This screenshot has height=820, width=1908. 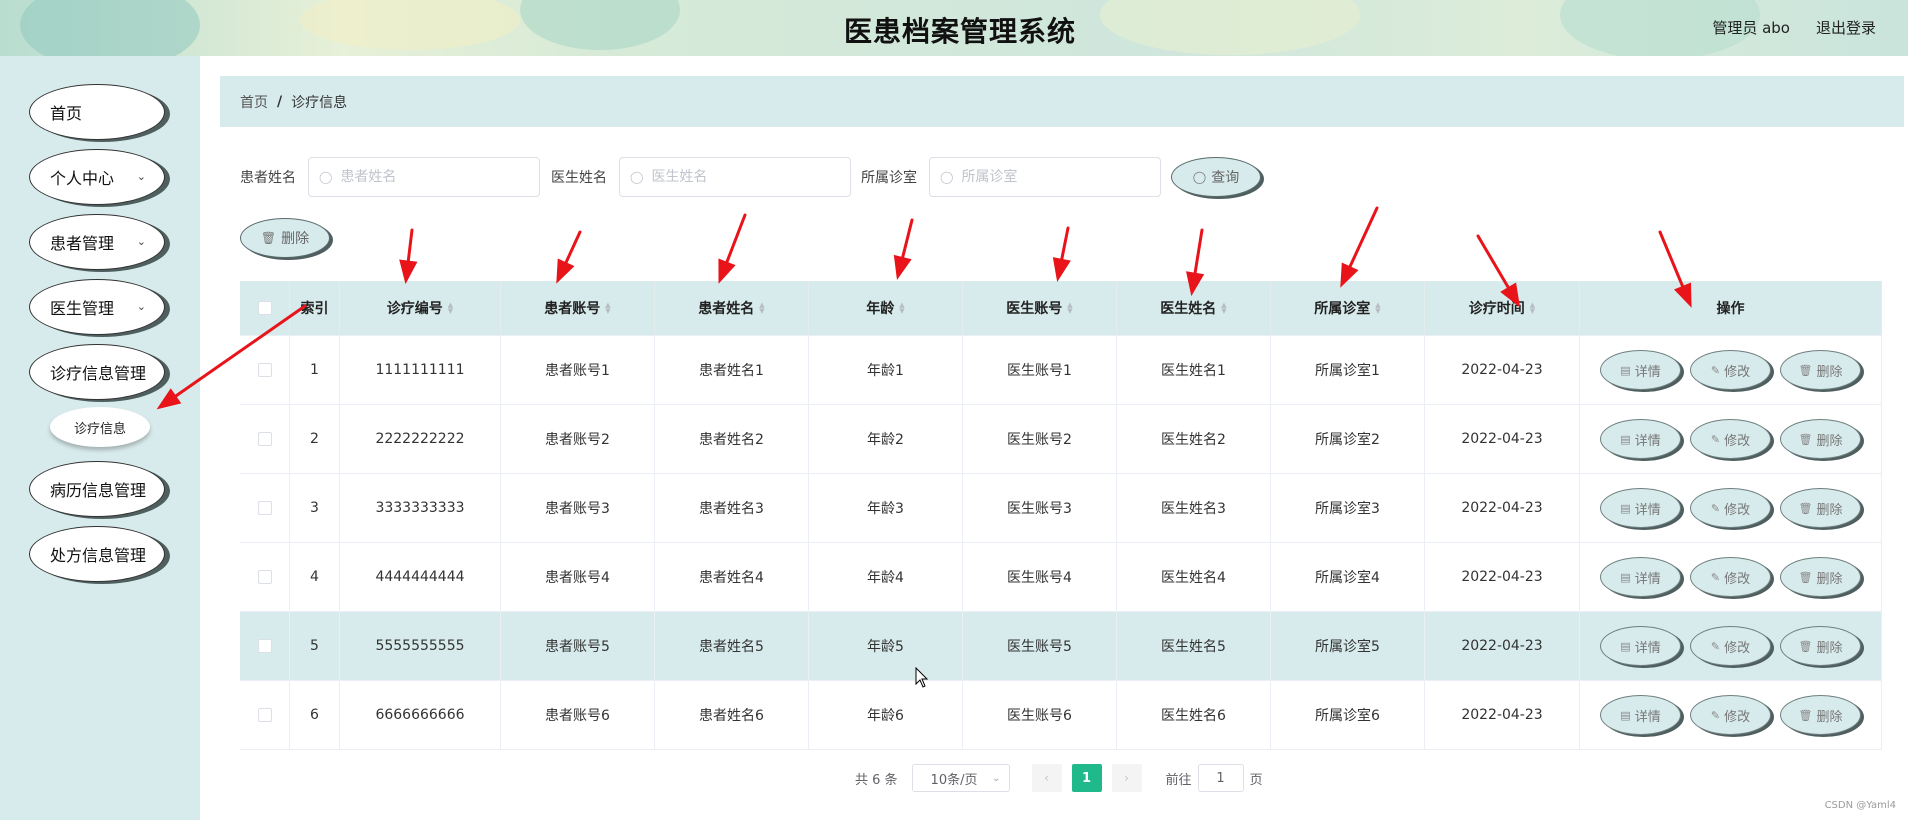 What do you see at coordinates (315, 308) in the screenshot?
I see `column-header-index: 索引` at bounding box center [315, 308].